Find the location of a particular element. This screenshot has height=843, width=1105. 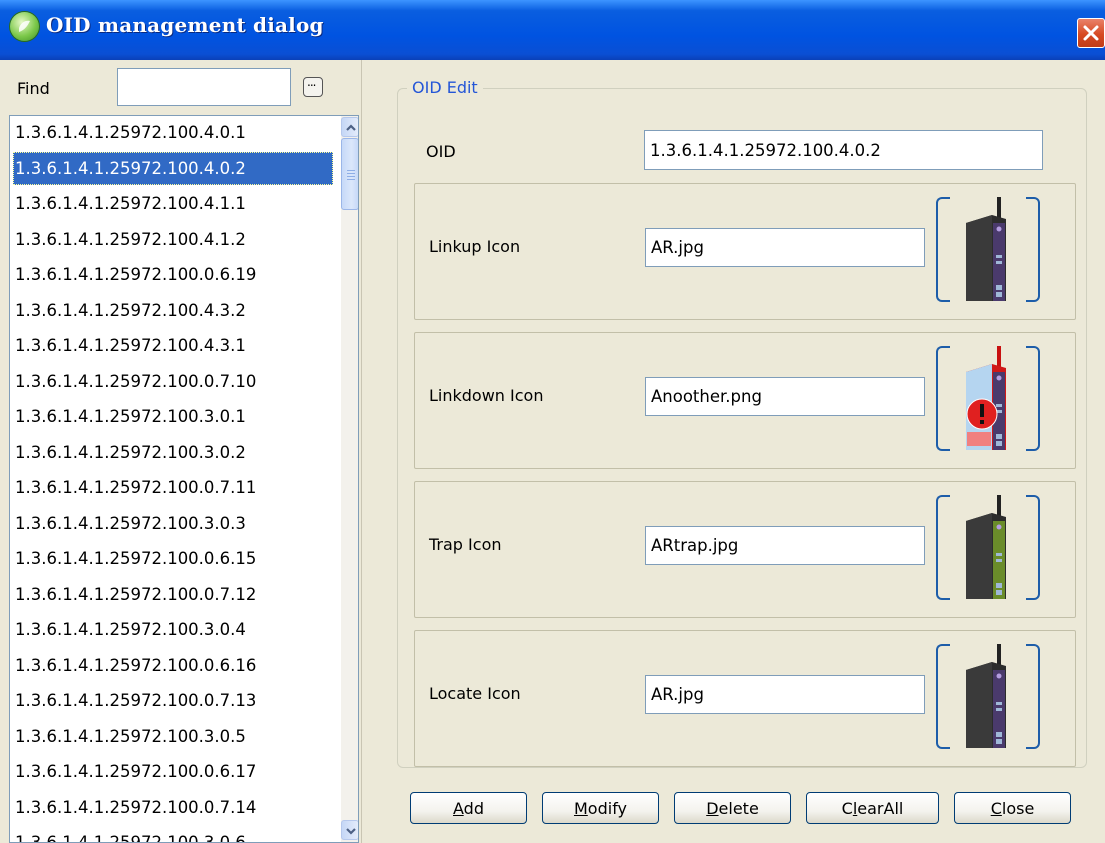

oid-list-item: 1.3.6.1.4.1.25972.100.3.0.5 is located at coordinates (173, 736).